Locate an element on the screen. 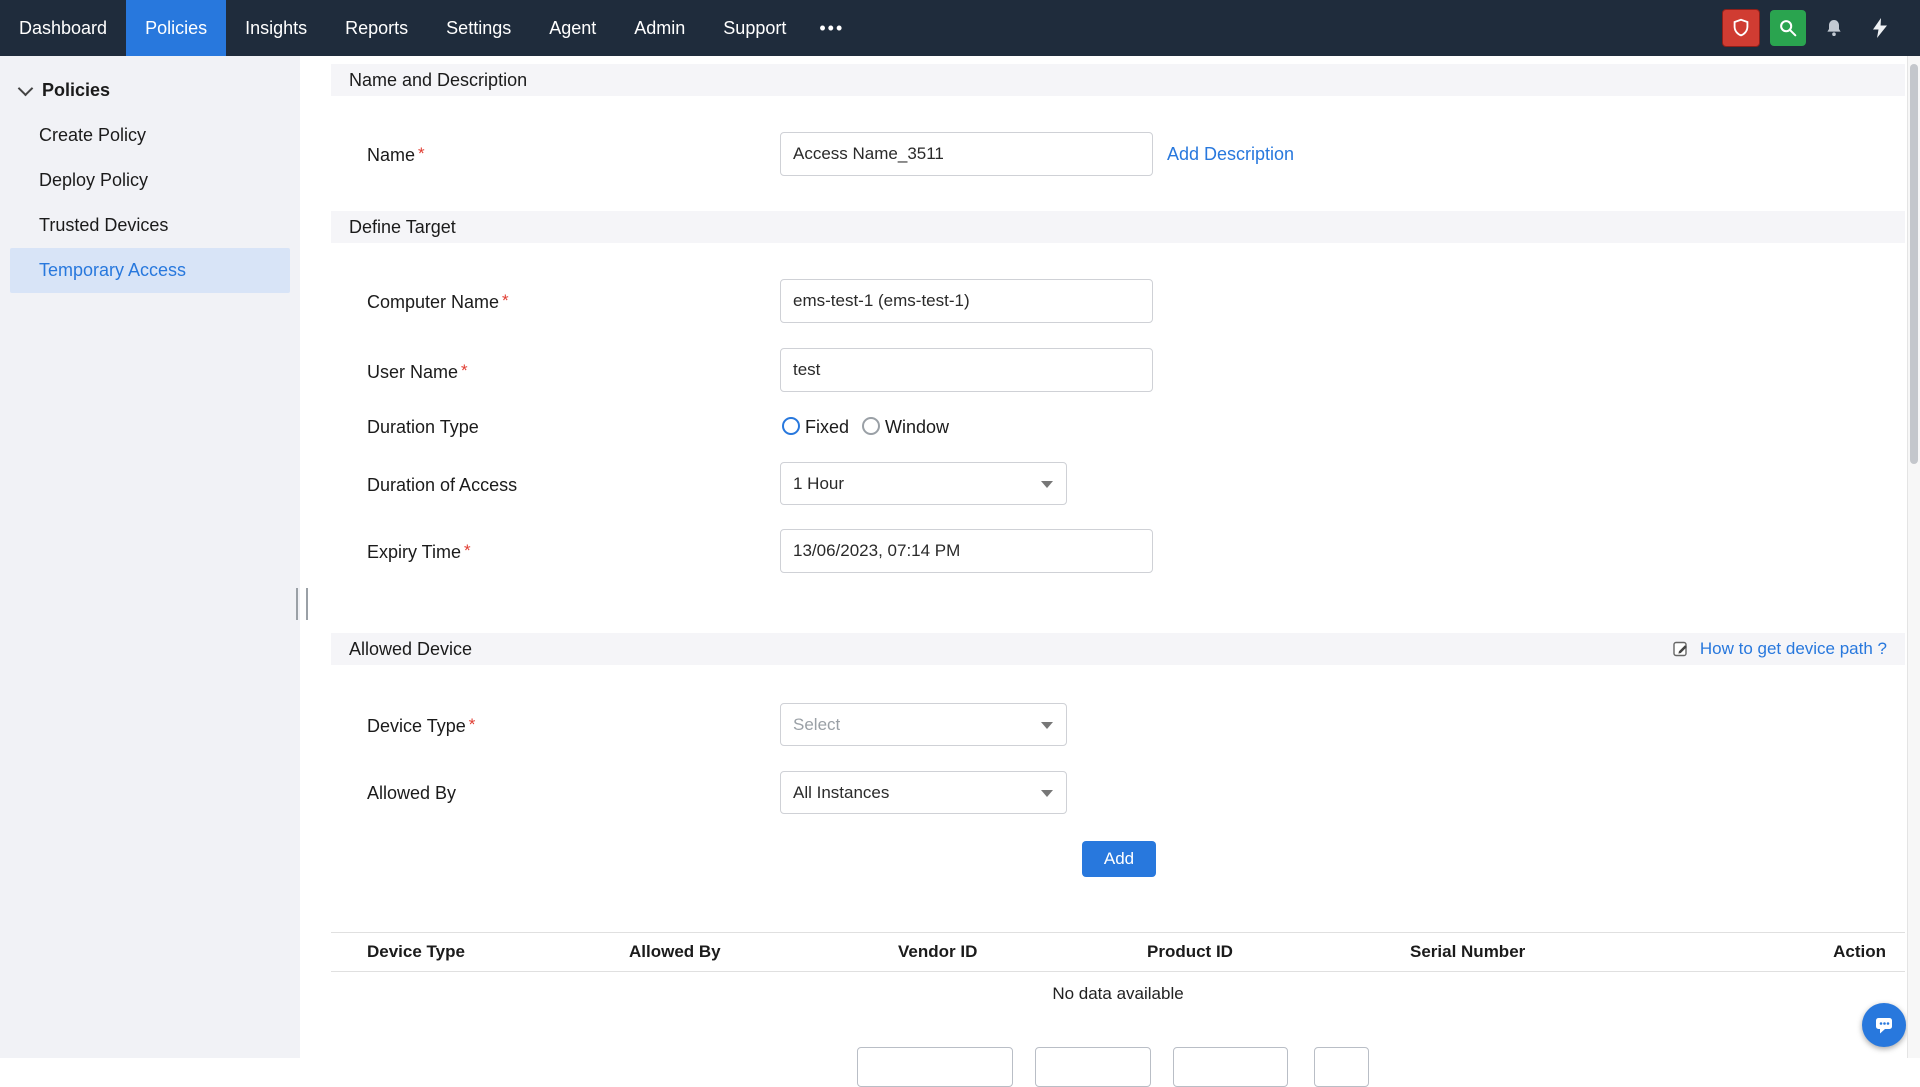 Image resolution: width=1920 pixels, height=1087 pixels. vertical-scrollbar-track is located at coordinates (1913, 557).